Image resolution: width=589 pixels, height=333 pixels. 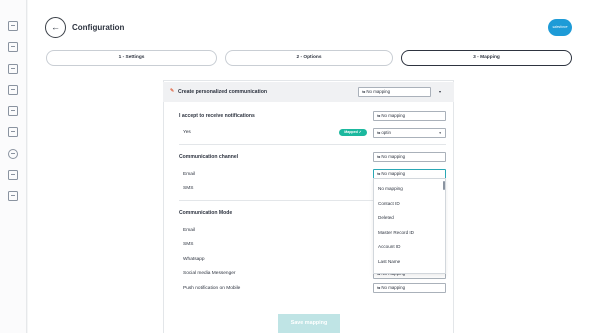 I want to click on chevron-down-icon: ▾, so click(x=440, y=91).